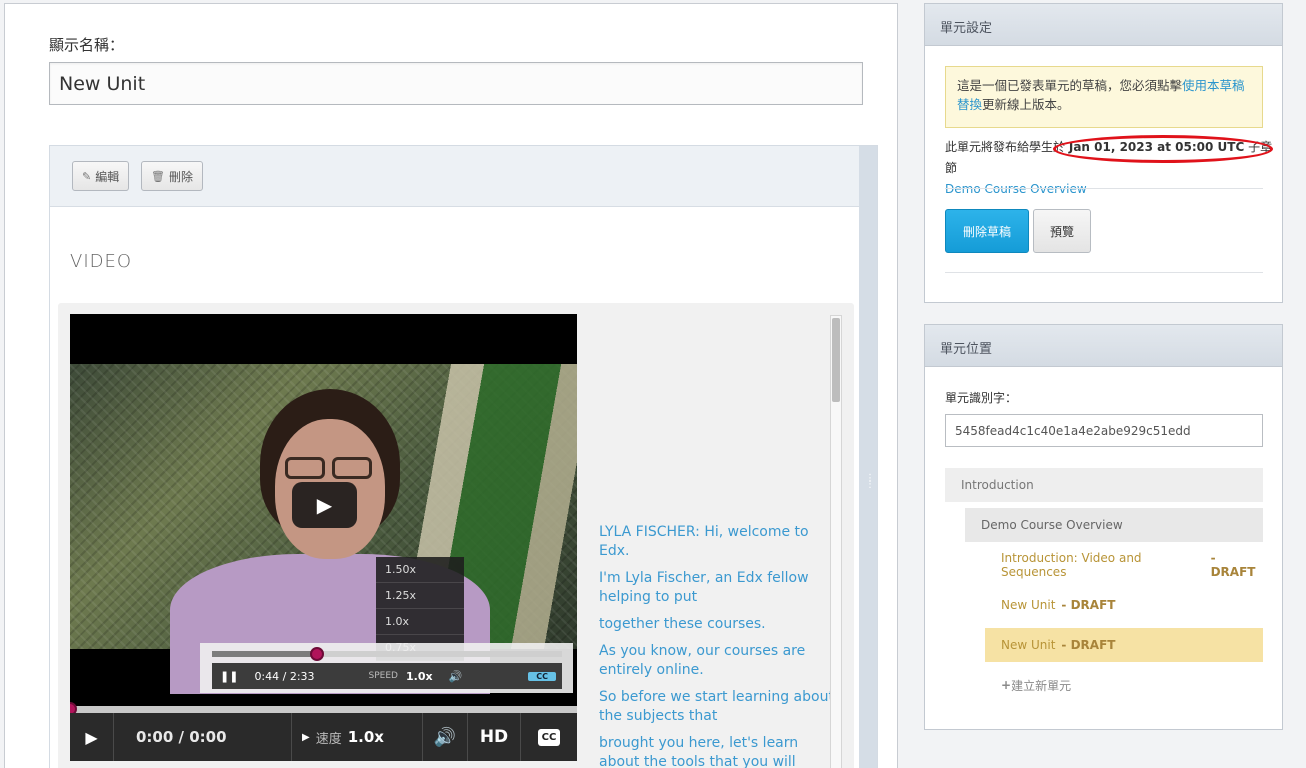 The width and height of the screenshot is (1306, 768). Describe the element at coordinates (306, 737) in the screenshot. I see `caret-right-icon: ▶` at that location.